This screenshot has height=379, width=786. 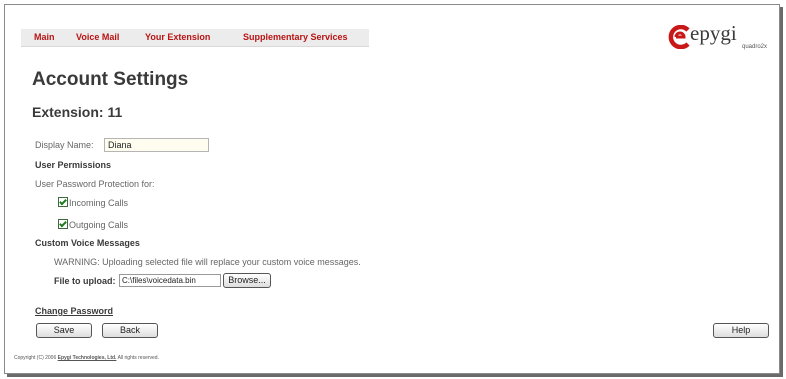 I want to click on custom-voice-messages-heading: Custom Voice Messages, so click(x=87, y=243).